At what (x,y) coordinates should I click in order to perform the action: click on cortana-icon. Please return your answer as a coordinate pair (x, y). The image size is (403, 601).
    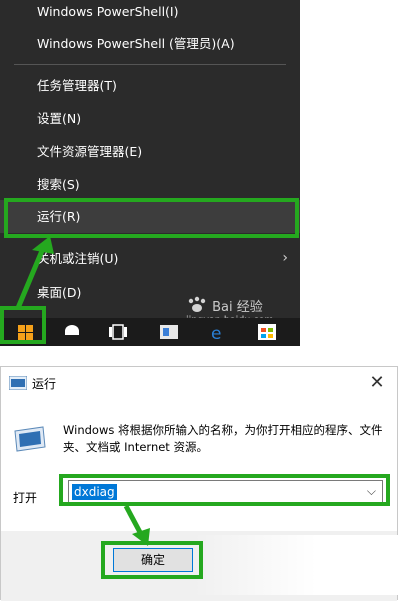
    Looking at the image, I should click on (72, 332).